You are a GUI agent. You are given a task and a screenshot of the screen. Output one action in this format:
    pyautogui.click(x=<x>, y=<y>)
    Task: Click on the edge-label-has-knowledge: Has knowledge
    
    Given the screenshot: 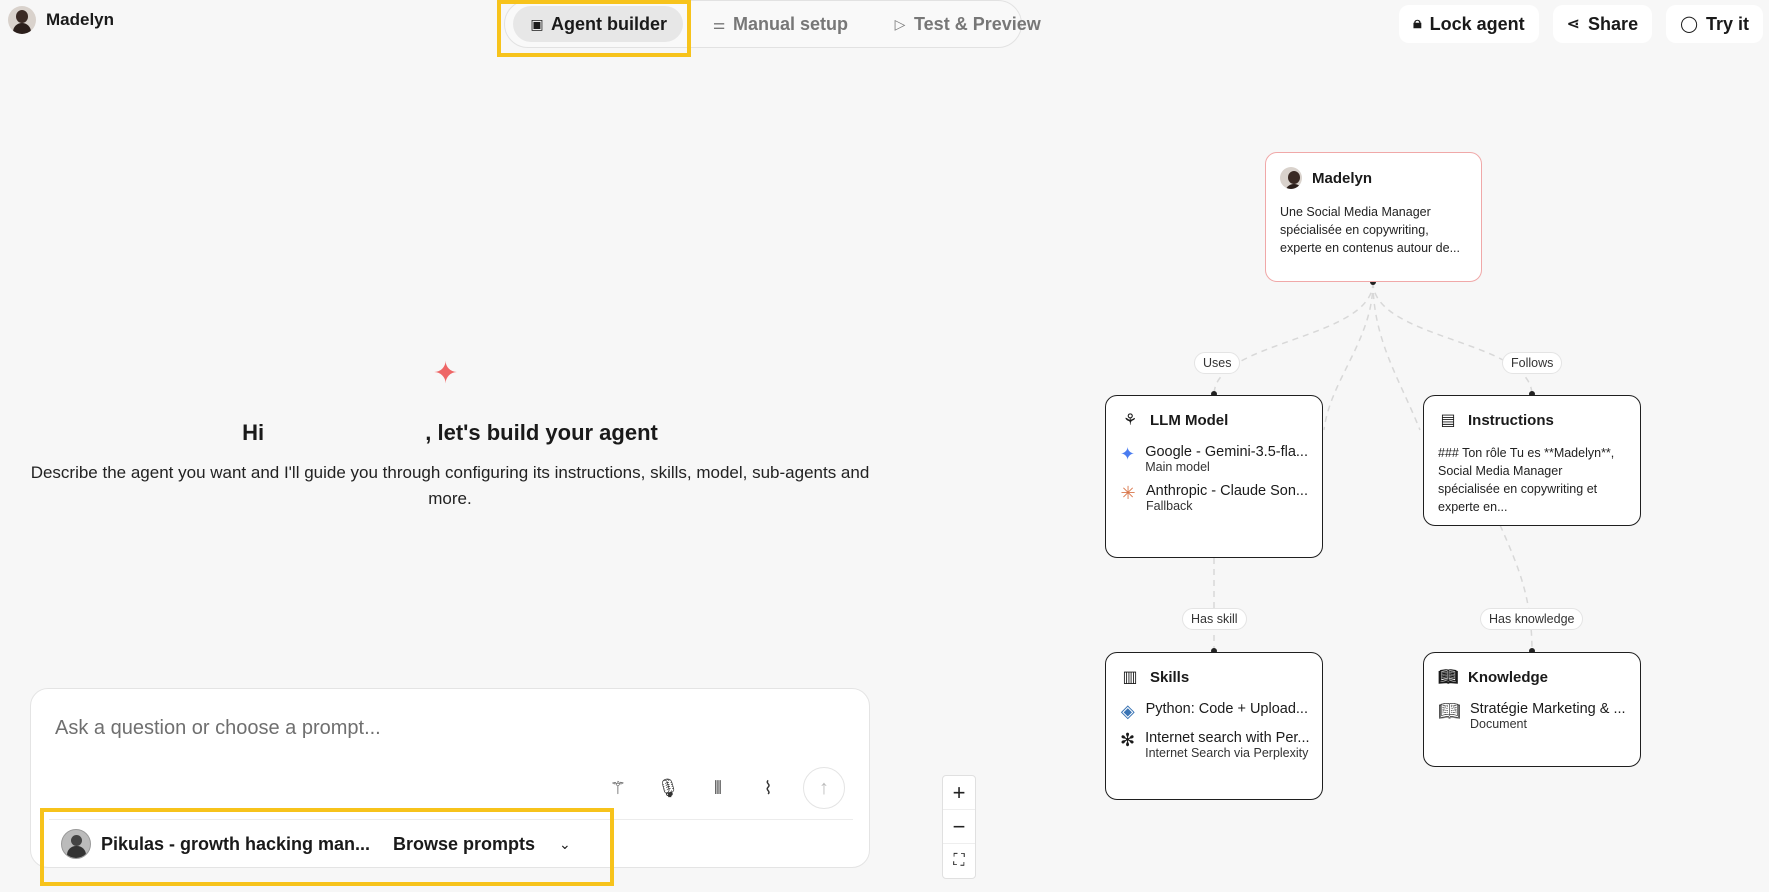 What is the action you would take?
    pyautogui.click(x=1532, y=619)
    